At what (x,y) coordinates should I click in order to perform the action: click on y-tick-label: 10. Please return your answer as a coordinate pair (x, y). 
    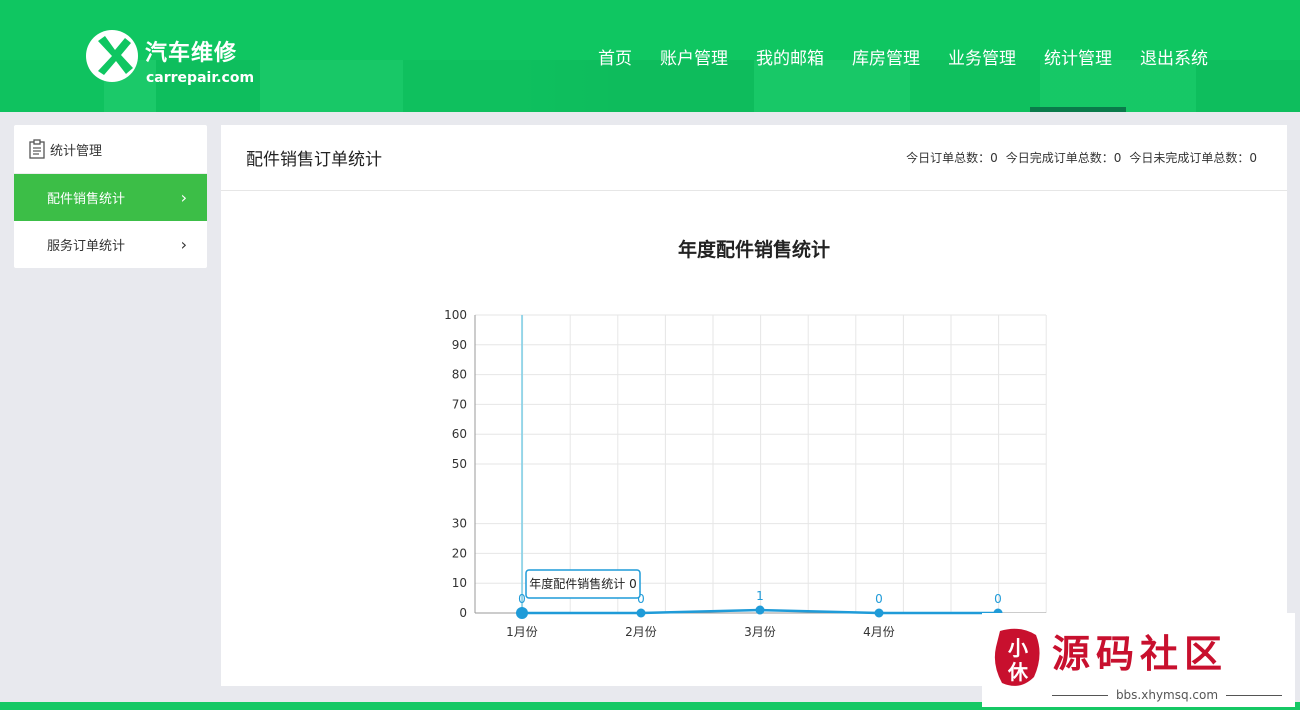
    Looking at the image, I should click on (459, 583).